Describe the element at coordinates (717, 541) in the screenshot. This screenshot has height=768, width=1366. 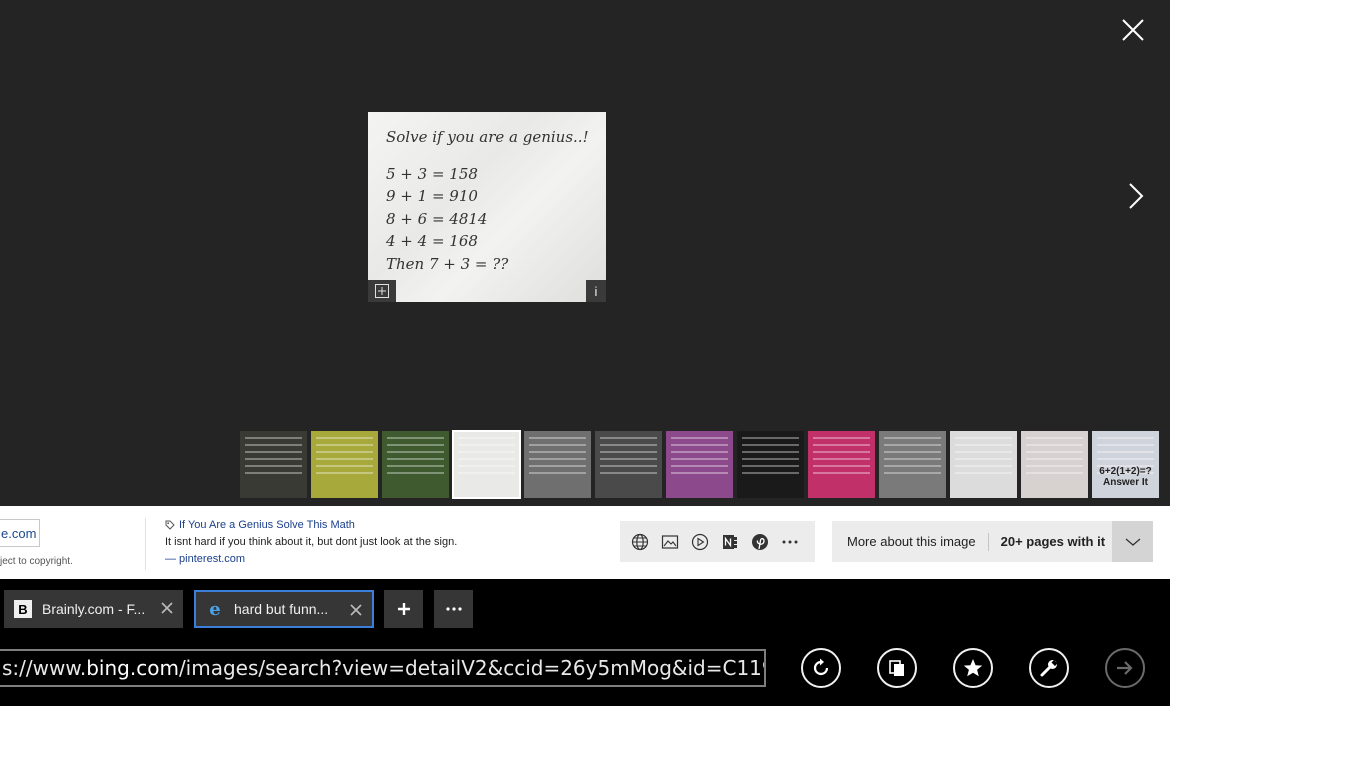
I see `image-actions` at that location.